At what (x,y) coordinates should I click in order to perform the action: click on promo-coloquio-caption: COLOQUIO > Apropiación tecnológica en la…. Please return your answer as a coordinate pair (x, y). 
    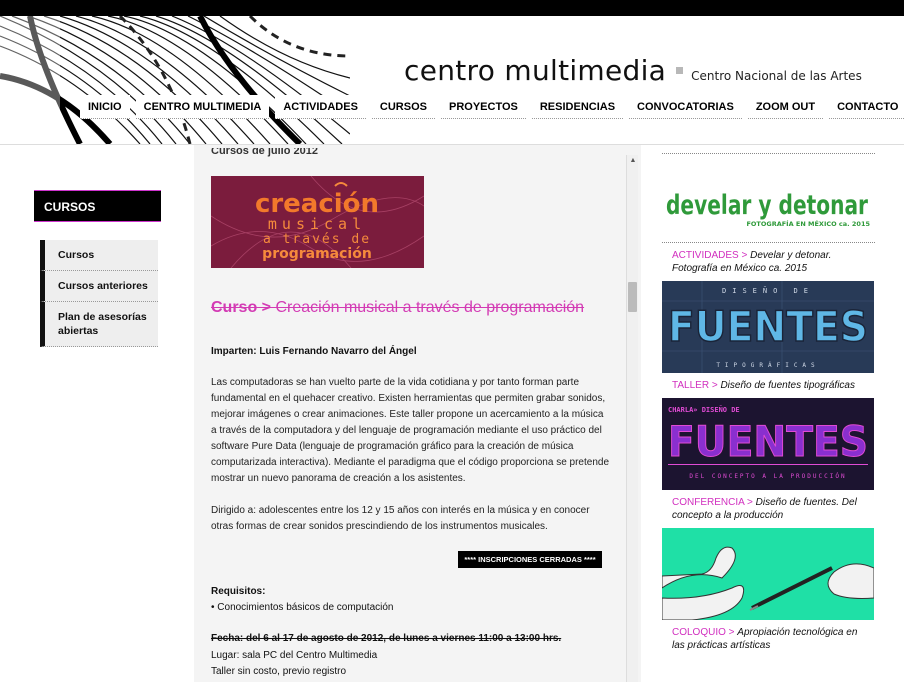
    Looking at the image, I should click on (768, 639).